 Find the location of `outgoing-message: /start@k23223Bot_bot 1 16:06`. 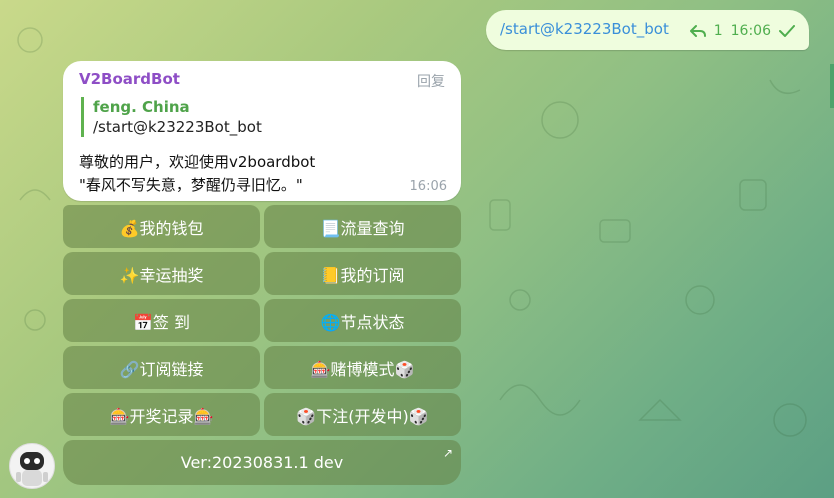

outgoing-message: /start@k23223Bot_bot 1 16:06 is located at coordinates (647, 30).